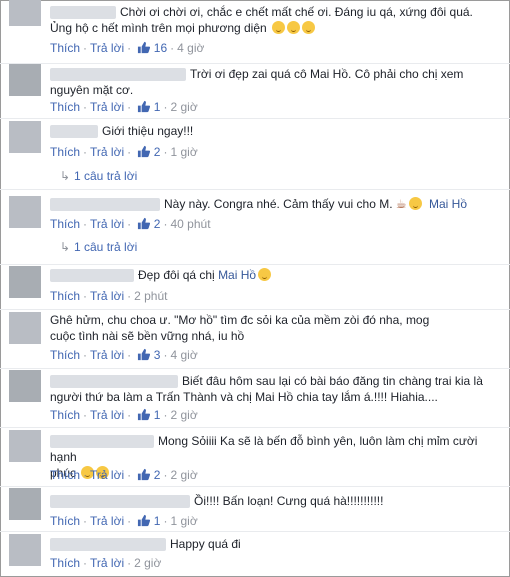 Image resolution: width=510 pixels, height=577 pixels. I want to click on comment: Happy quá đi Thích · Trả lời · 2 giờ, so click(255, 553).